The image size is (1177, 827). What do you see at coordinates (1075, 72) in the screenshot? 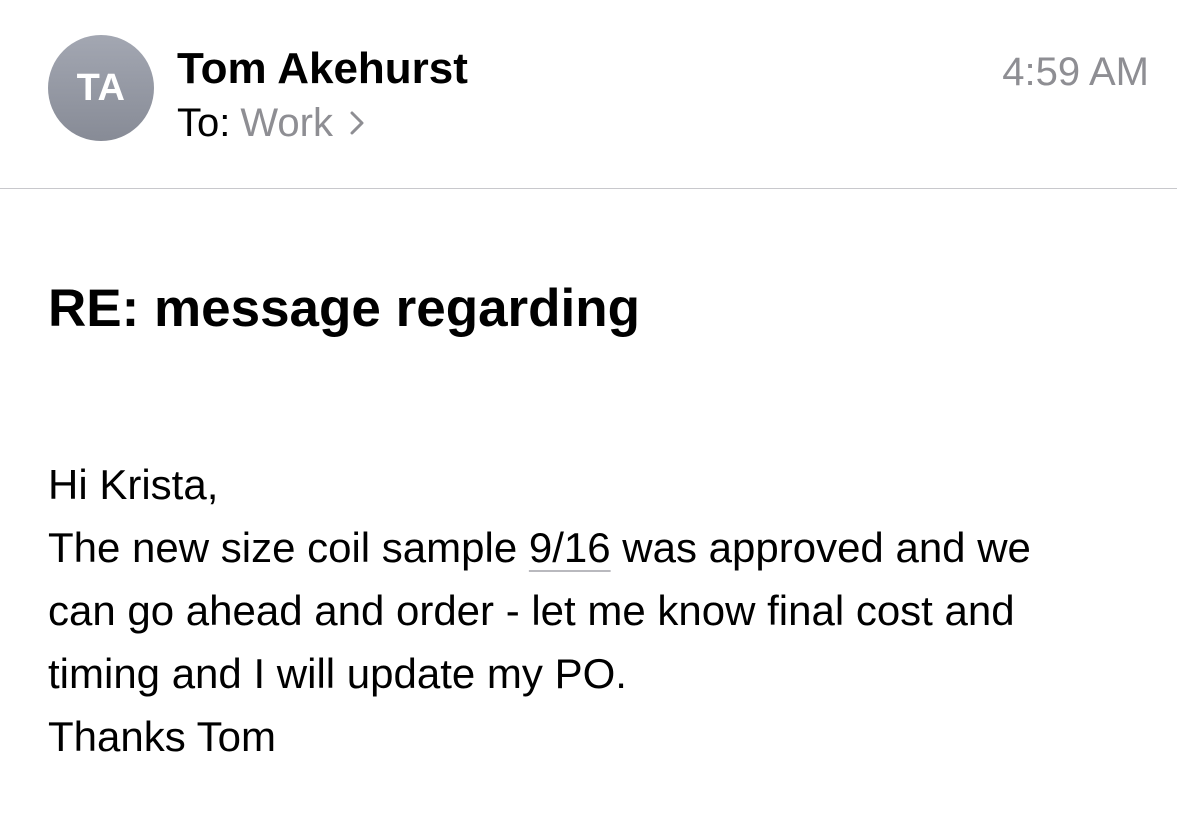
I see `message-timestamp: 4:59 AM` at bounding box center [1075, 72].